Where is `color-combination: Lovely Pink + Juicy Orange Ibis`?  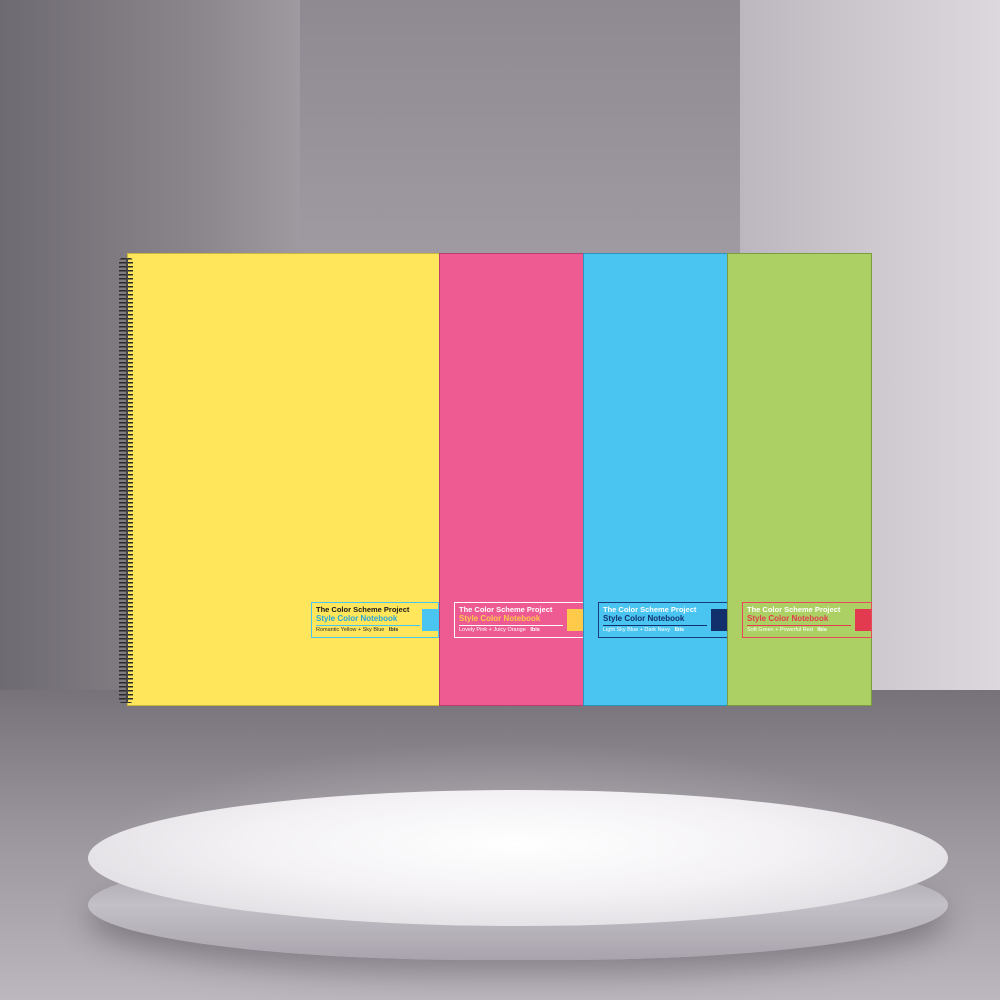
color-combination: Lovely Pink + Juicy Orange Ibis is located at coordinates (521, 630).